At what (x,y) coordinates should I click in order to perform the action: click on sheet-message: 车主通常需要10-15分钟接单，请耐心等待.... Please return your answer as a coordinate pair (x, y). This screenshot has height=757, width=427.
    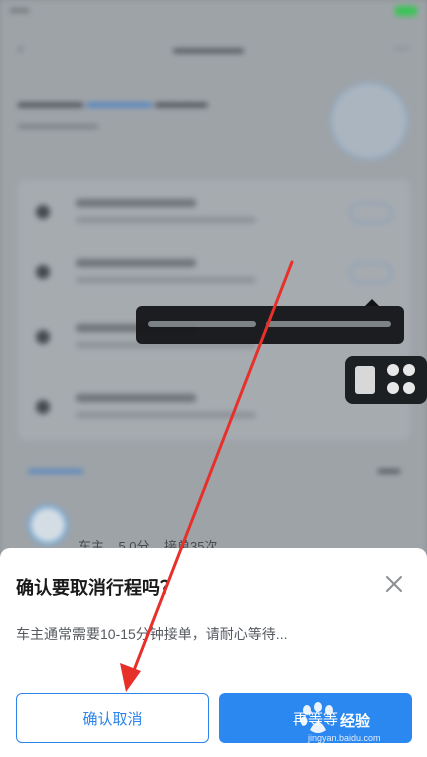
    Looking at the image, I should click on (152, 634).